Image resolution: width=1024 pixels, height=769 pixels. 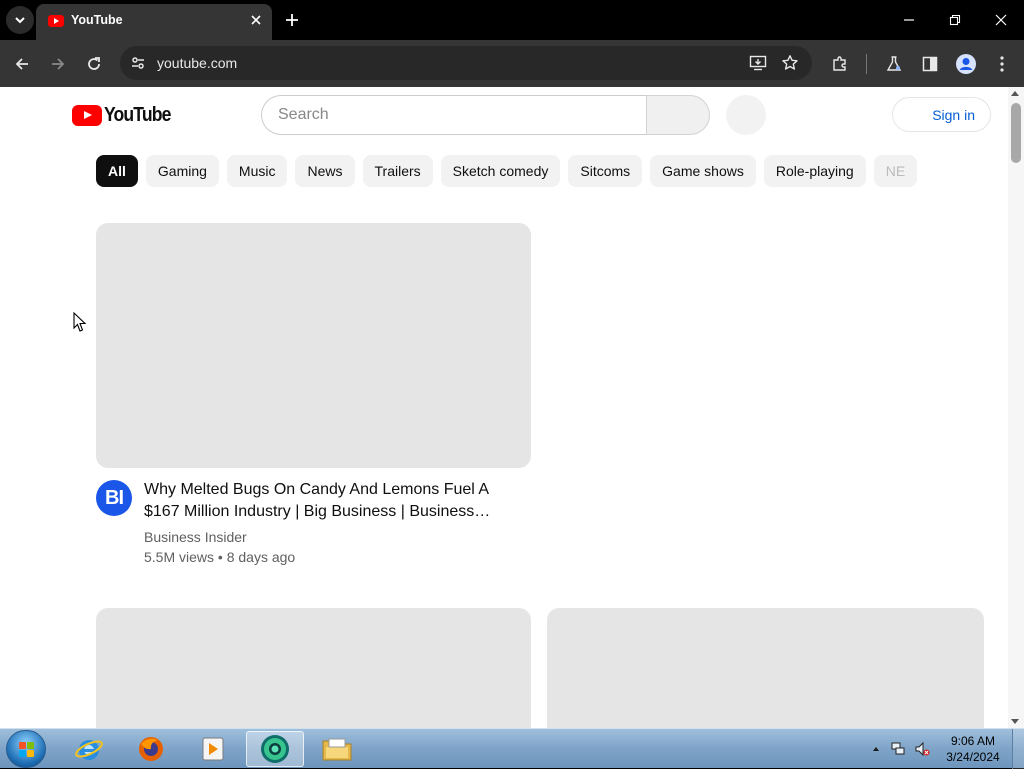 What do you see at coordinates (195, 537) in the screenshot?
I see `video-channel-name: Business Insider` at bounding box center [195, 537].